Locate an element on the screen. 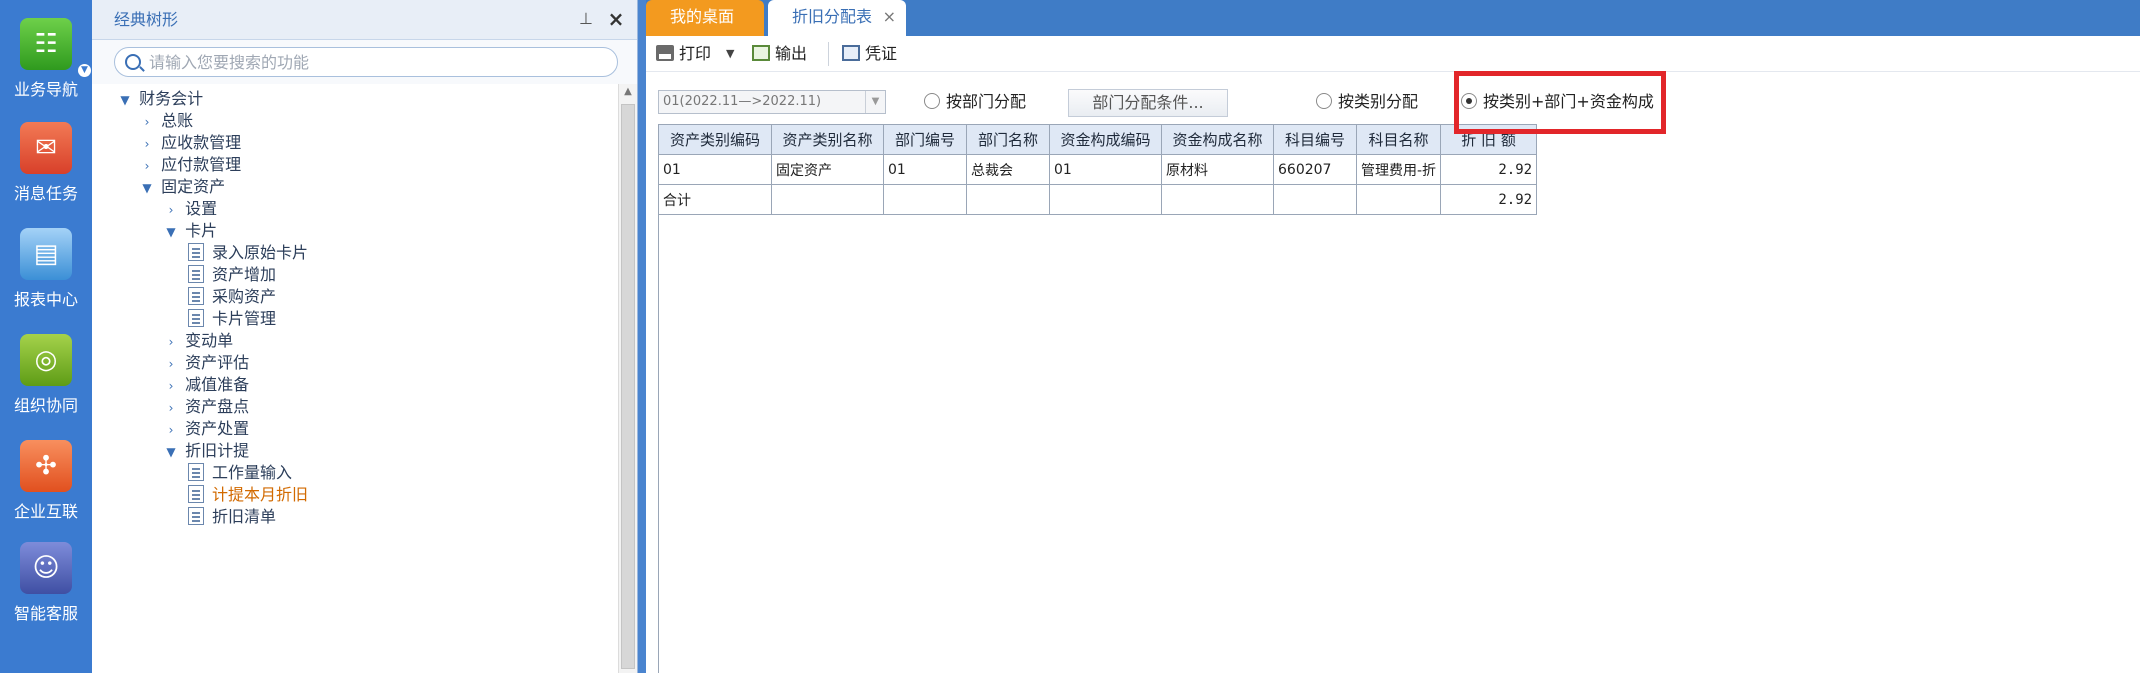 The image size is (2140, 673). tree-node-label: 折旧清单 is located at coordinates (244, 516).